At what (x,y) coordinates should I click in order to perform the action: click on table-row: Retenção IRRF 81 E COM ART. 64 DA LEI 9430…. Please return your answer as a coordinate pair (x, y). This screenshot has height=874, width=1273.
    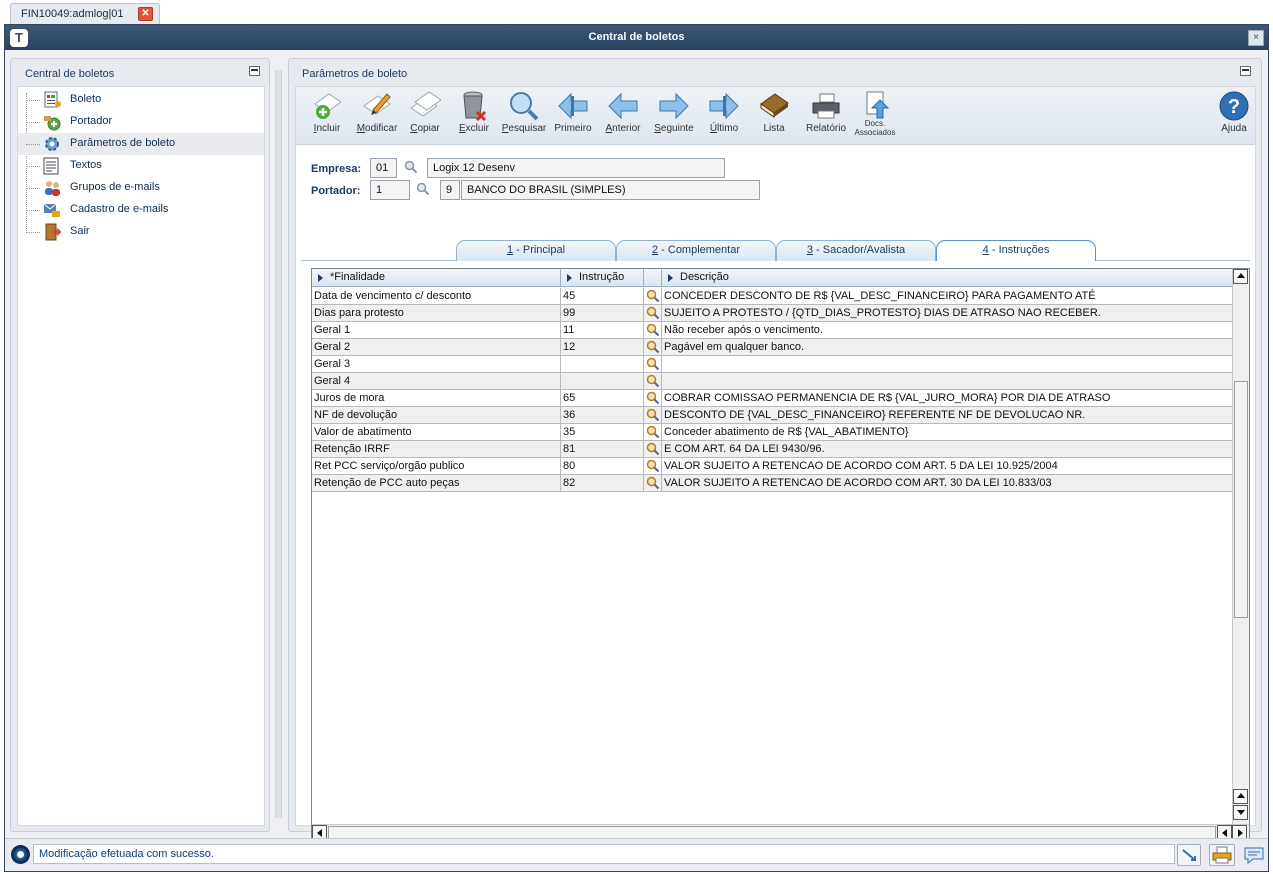
    Looking at the image, I should click on (772, 449).